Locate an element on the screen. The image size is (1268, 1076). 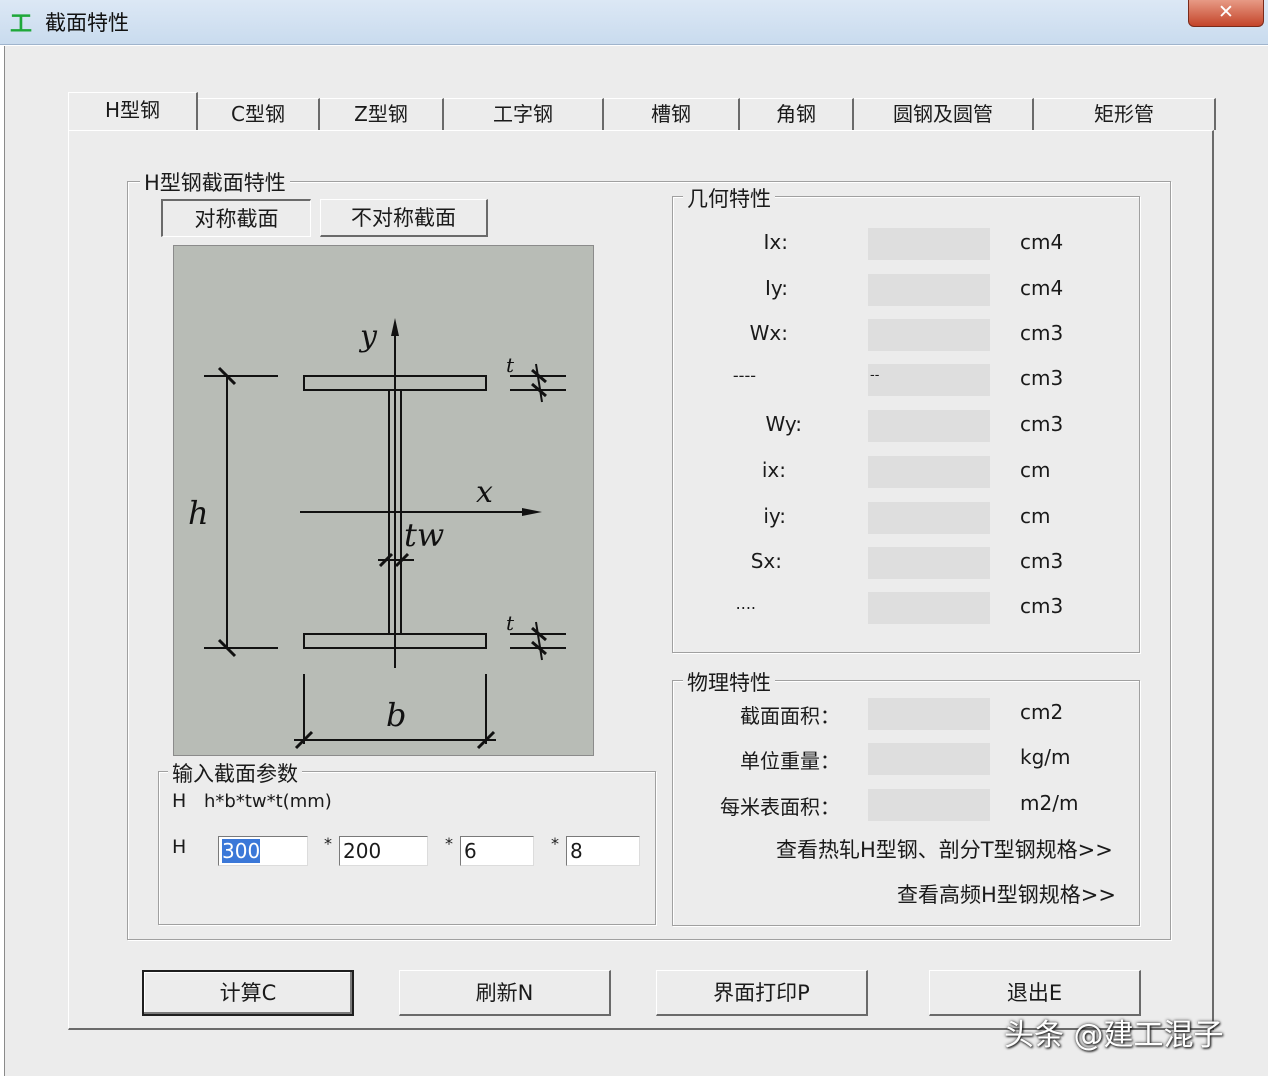
geo-label-ix: Ix: is located at coordinates (775, 242).